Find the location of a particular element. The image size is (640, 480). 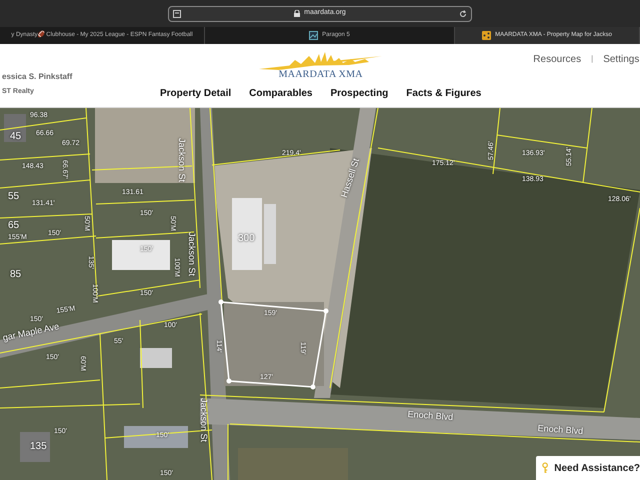

reader-icon is located at coordinates (177, 14).